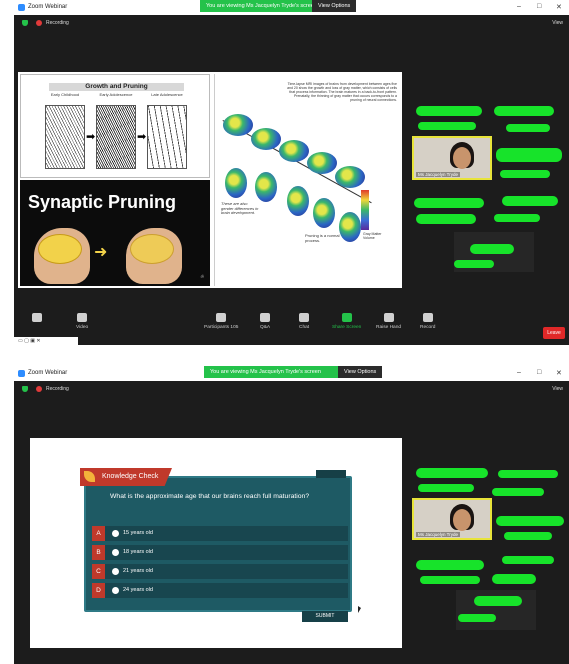 The width and height of the screenshot is (569, 664). What do you see at coordinates (89, 476) in the screenshot?
I see `leaf-icon` at bounding box center [89, 476].